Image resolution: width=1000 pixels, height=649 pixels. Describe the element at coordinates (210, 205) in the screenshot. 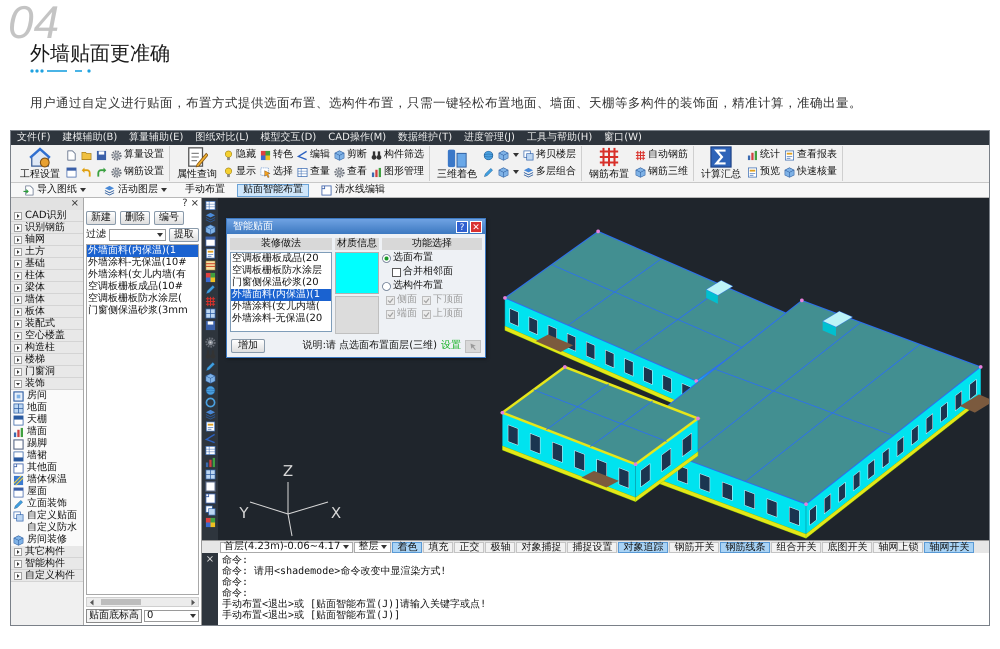

I see `table-icon` at that location.